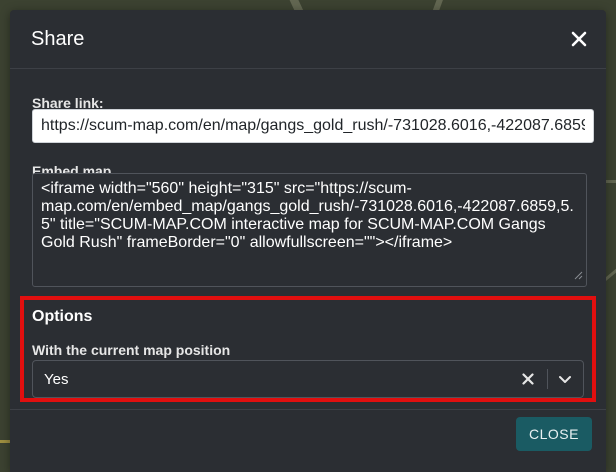  Describe the element at coordinates (579, 39) in the screenshot. I see `close-icon` at that location.